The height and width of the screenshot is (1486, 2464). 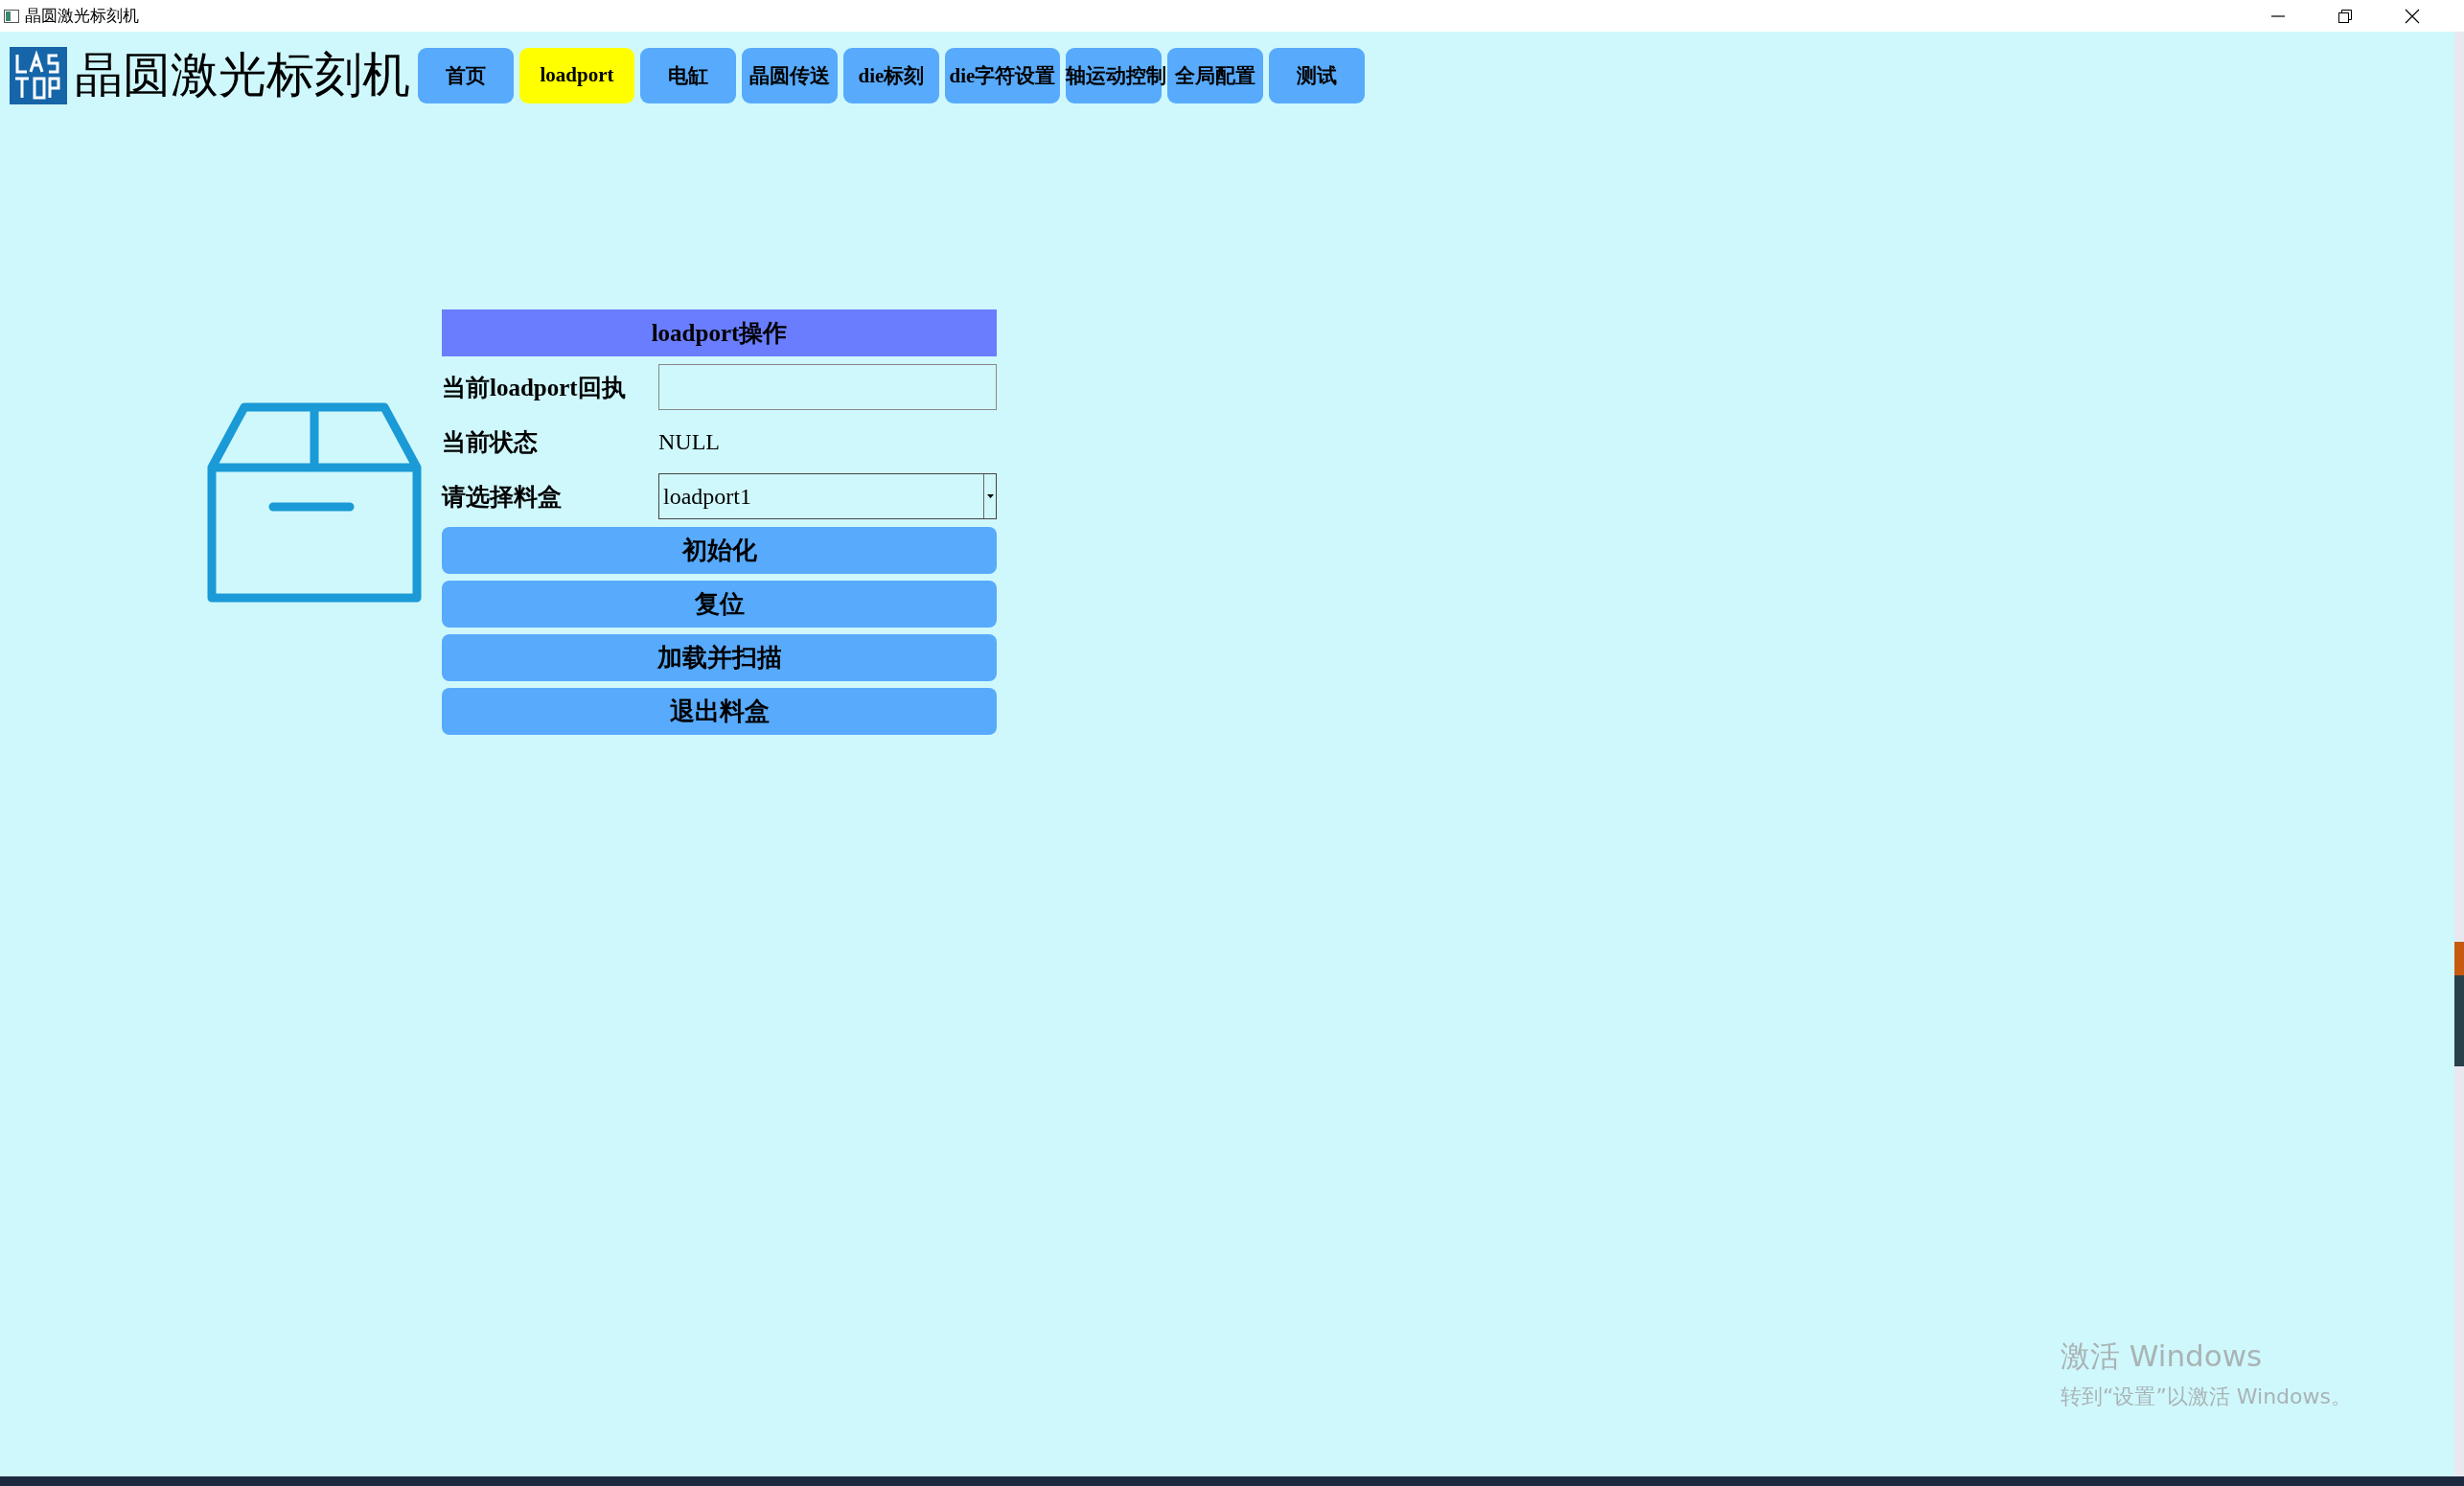 I want to click on nav-tab: 首页, so click(x=466, y=75).